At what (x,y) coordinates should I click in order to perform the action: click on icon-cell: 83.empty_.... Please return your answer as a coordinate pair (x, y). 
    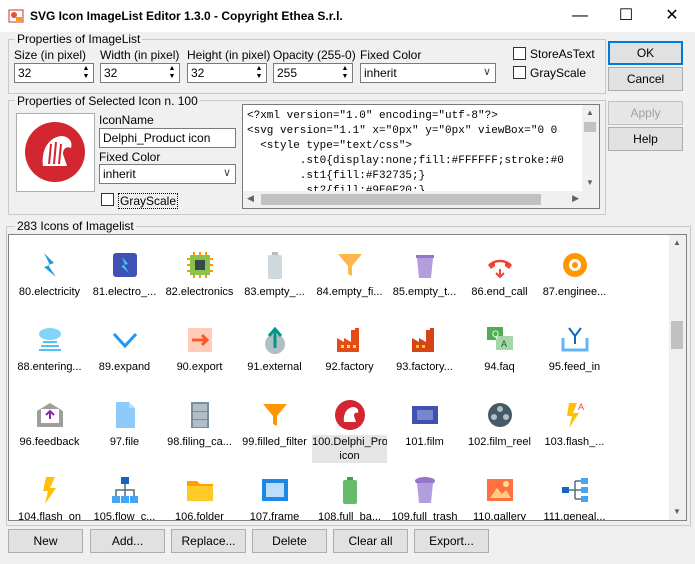
    Looking at the image, I should click on (274, 274).